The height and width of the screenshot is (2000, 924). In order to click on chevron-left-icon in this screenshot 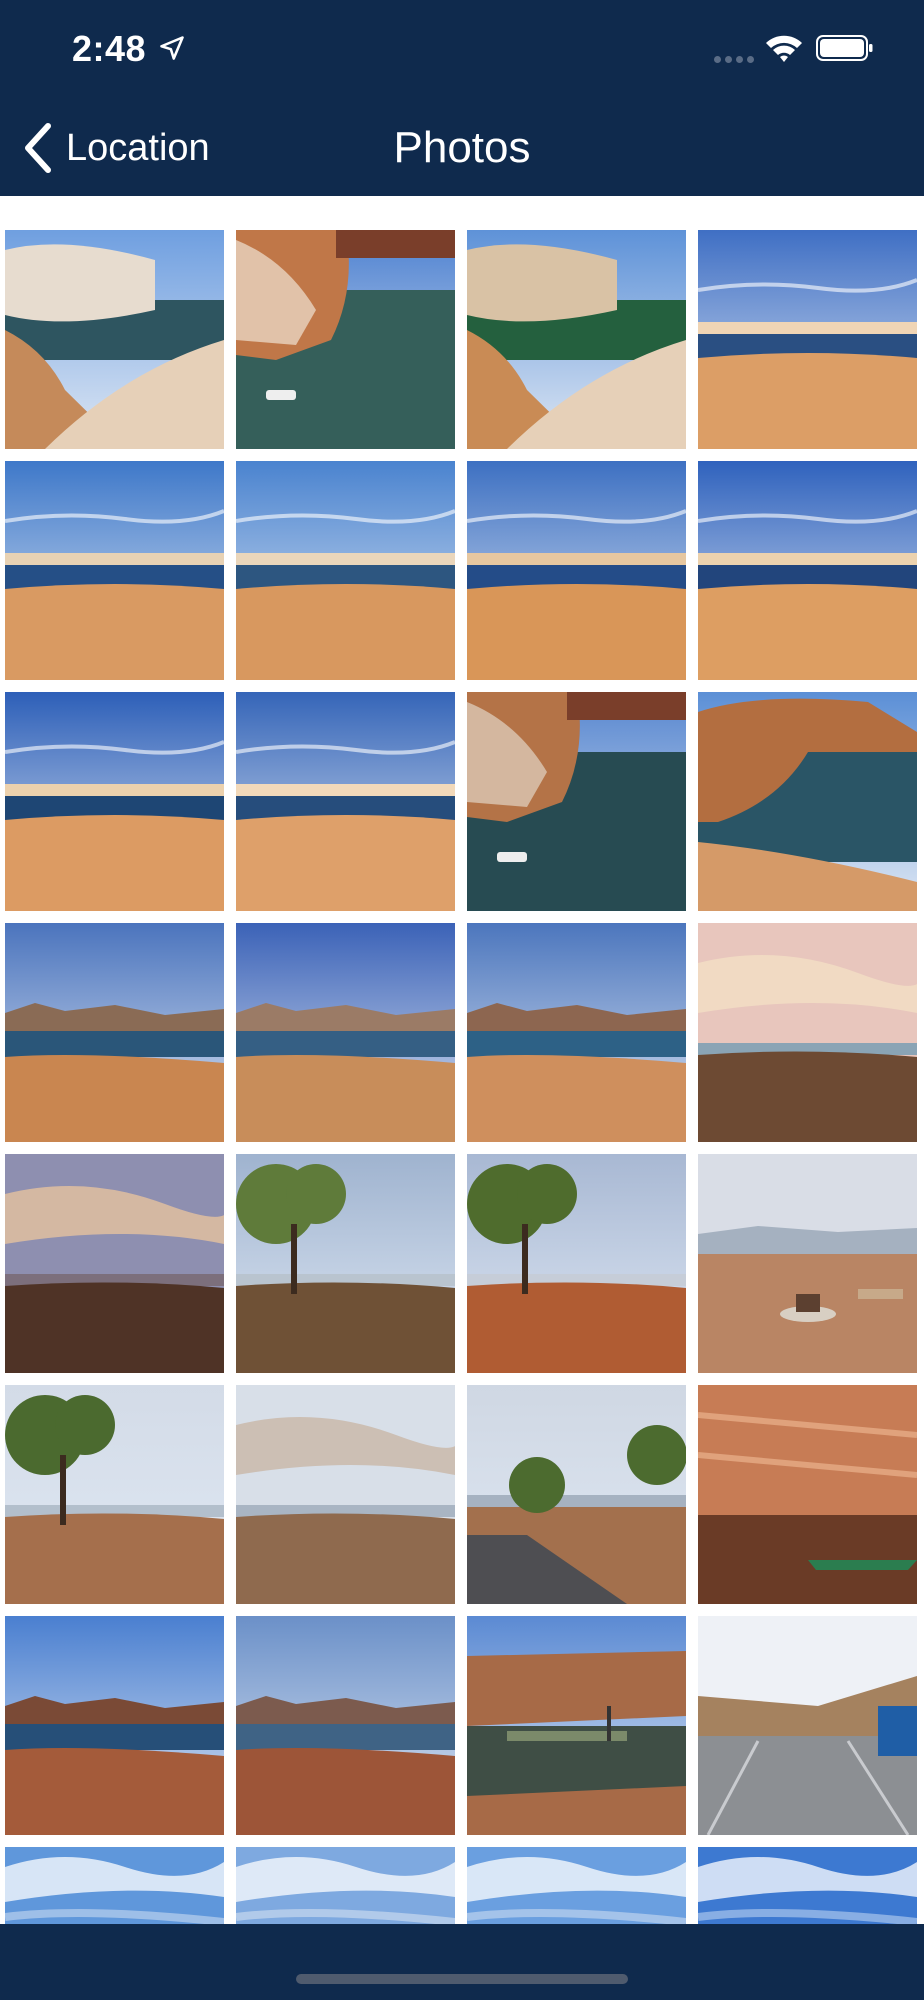, I will do `click(38, 148)`.